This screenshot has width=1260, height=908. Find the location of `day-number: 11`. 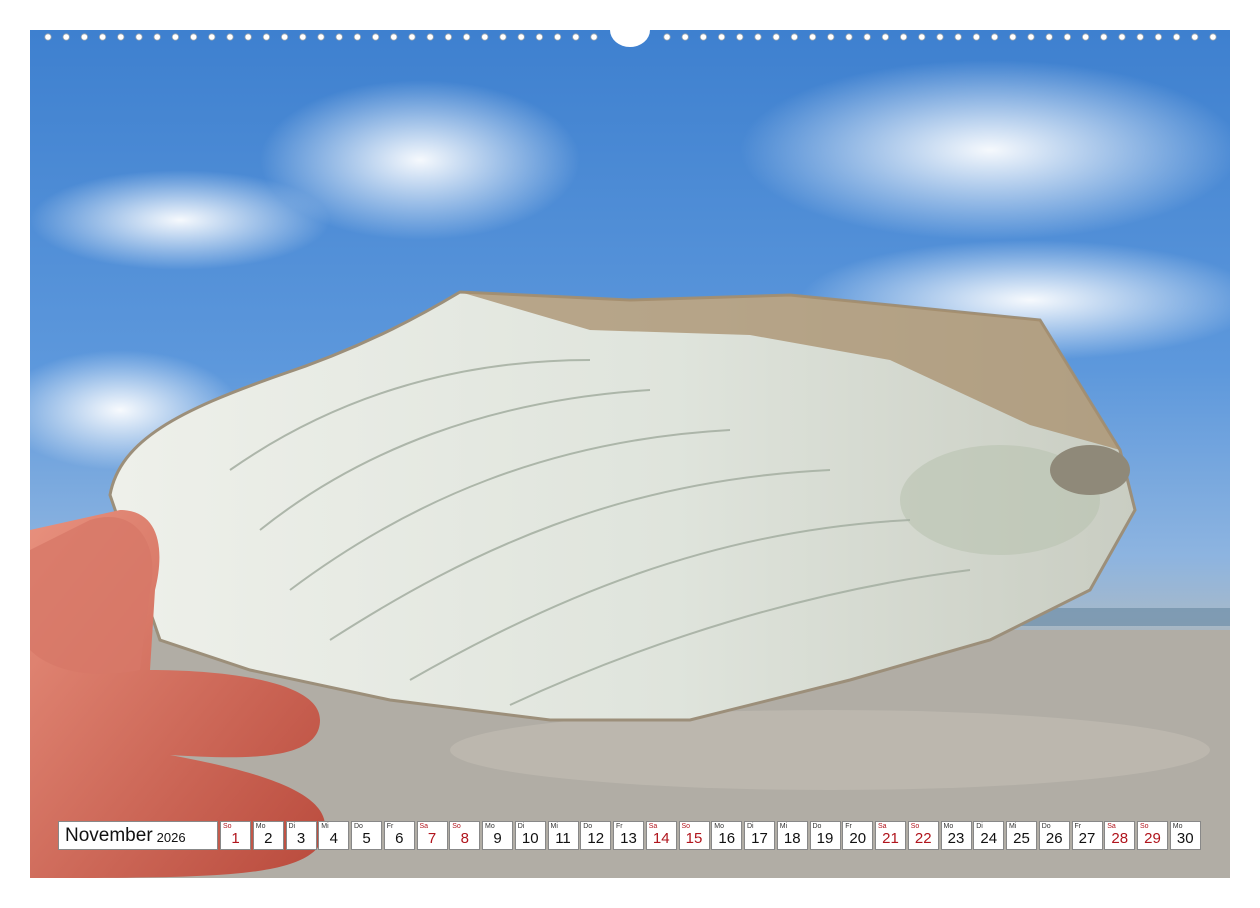

day-number: 11 is located at coordinates (563, 838).